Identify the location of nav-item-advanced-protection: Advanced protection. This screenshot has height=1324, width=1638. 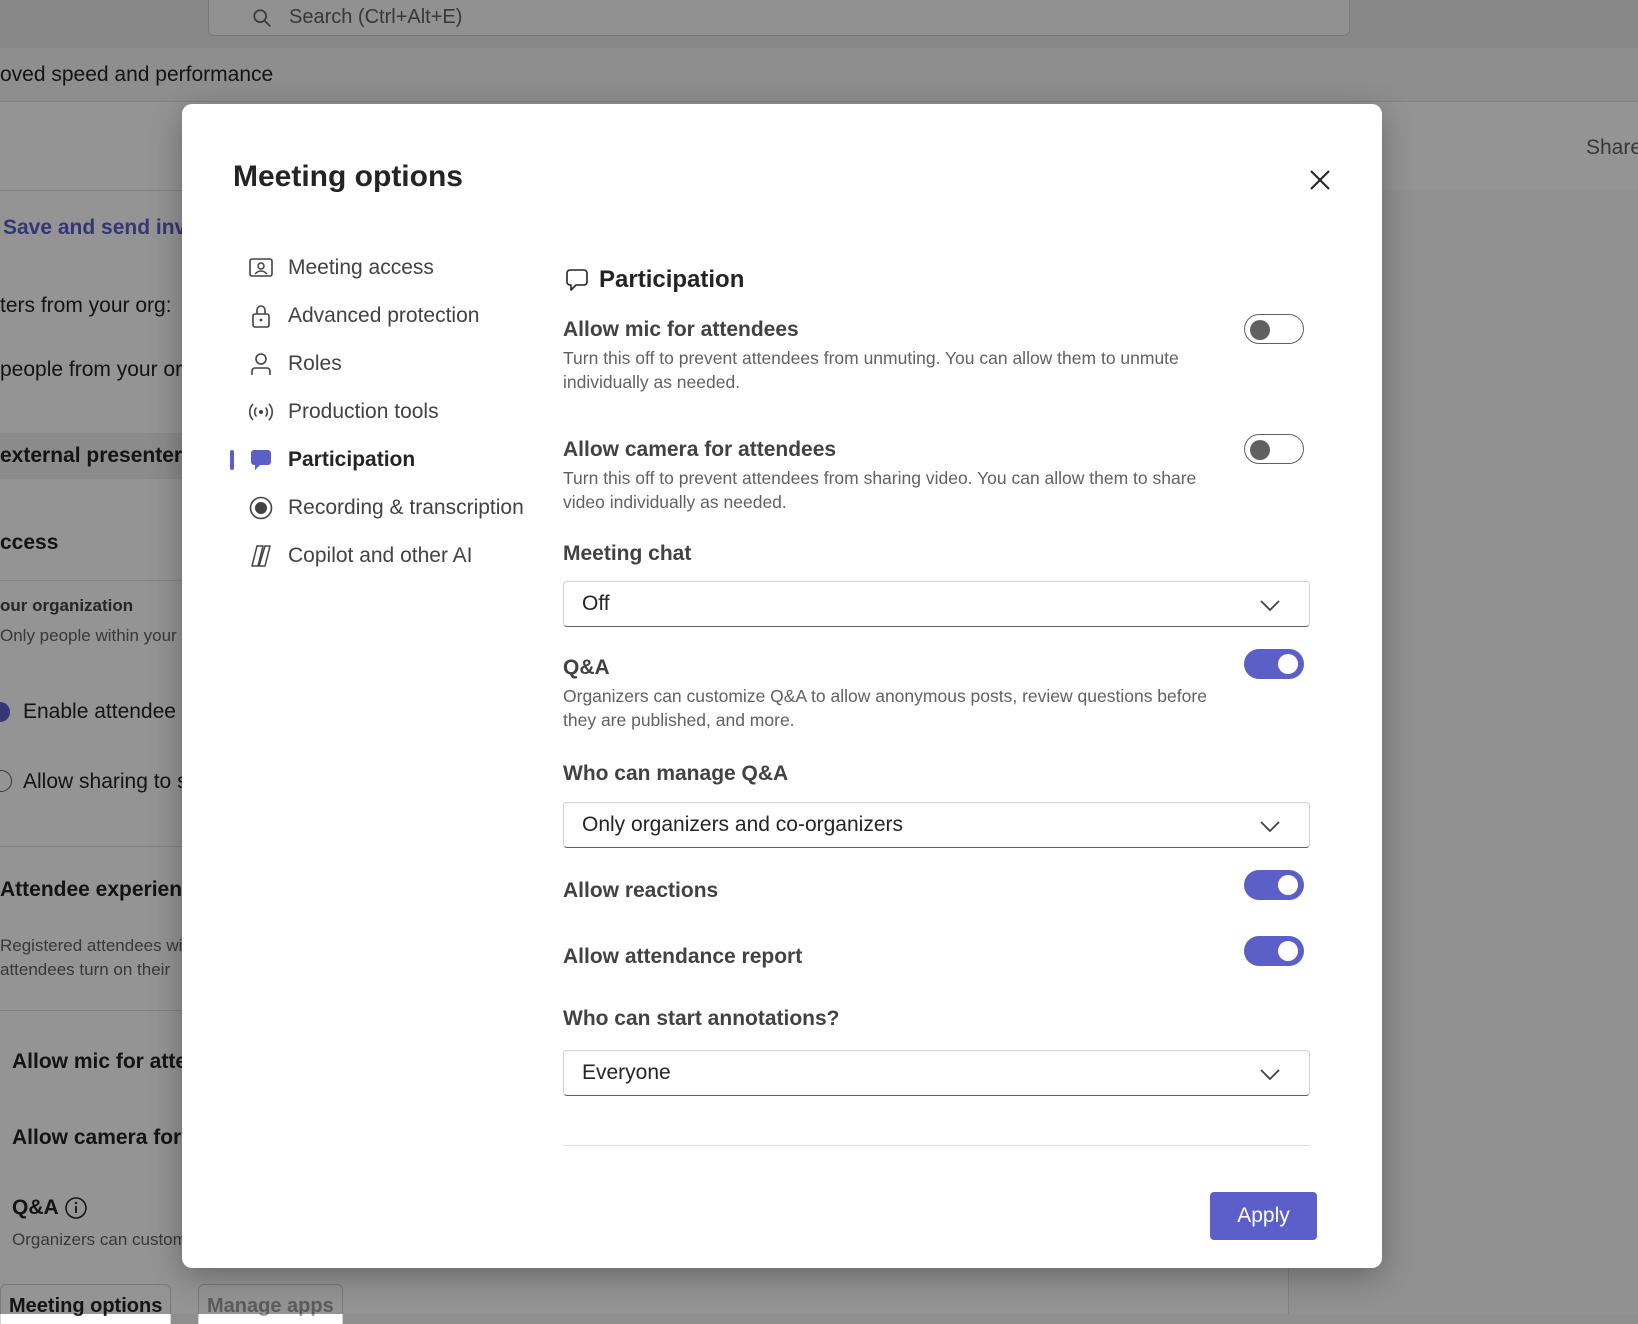
(380, 316).